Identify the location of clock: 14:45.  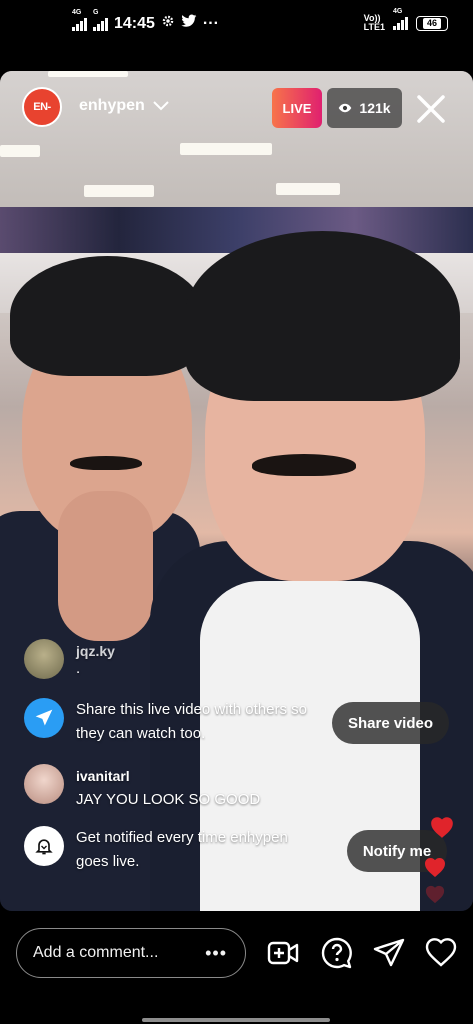
(134, 23).